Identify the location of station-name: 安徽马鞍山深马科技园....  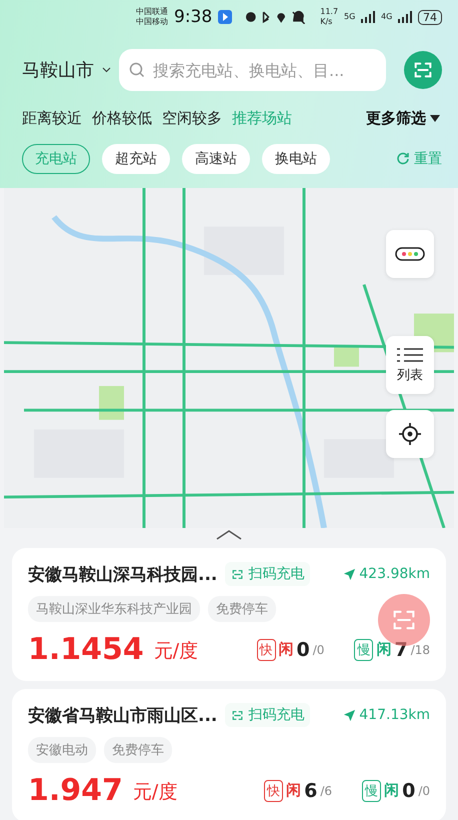
(123, 575).